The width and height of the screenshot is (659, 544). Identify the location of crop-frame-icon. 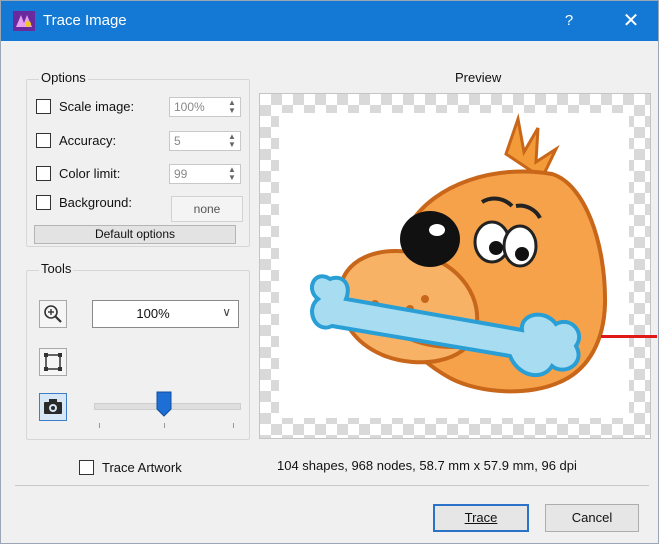
(53, 362).